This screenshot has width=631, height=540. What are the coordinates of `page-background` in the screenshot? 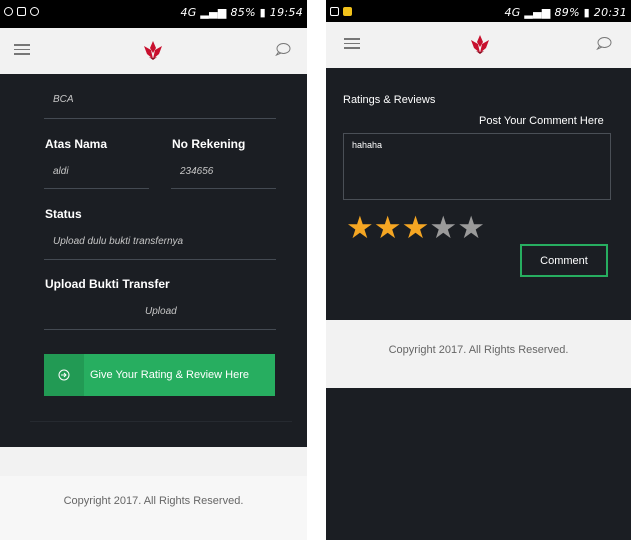 It's located at (478, 464).